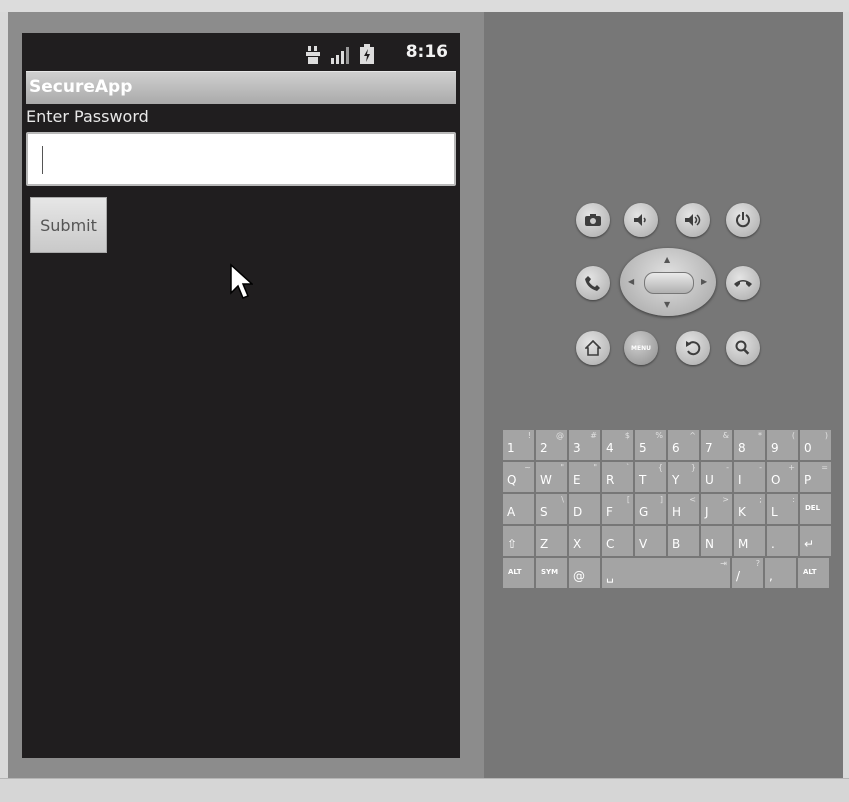  I want to click on key-t: T{, so click(650, 477).